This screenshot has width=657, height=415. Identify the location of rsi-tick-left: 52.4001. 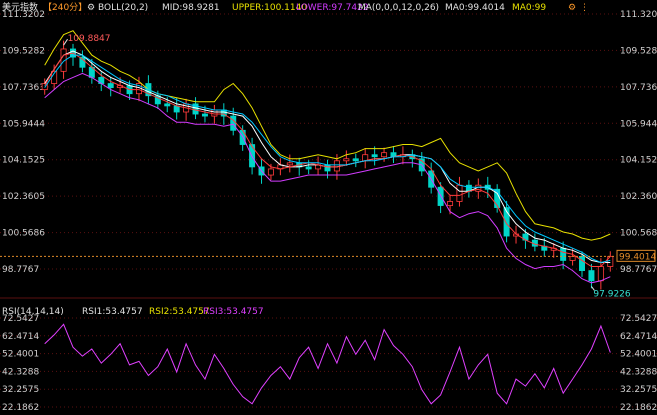
(20, 355).